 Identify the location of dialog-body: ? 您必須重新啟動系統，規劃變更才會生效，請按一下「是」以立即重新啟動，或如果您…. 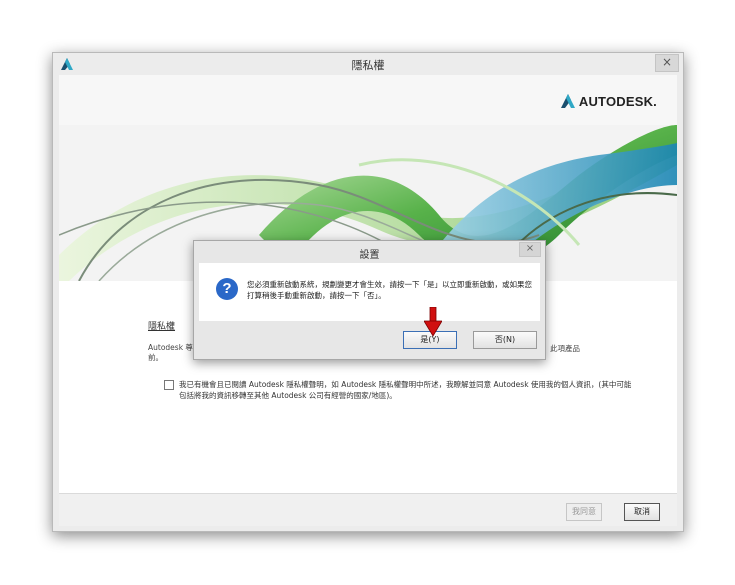
(369, 292).